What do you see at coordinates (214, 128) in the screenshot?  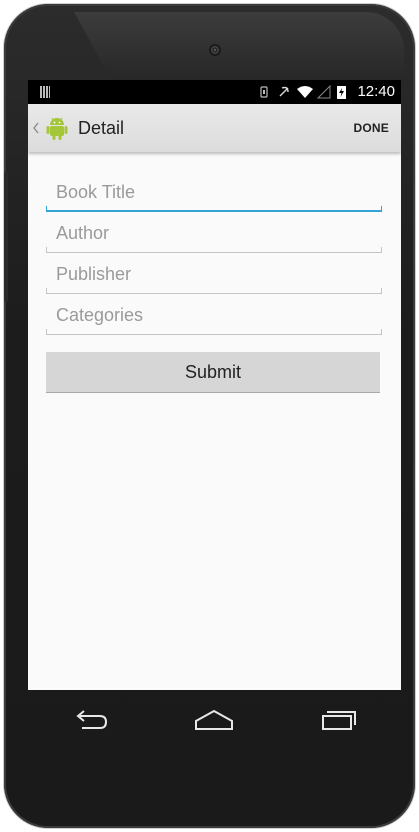 I see `action-bar: Detail DONE` at bounding box center [214, 128].